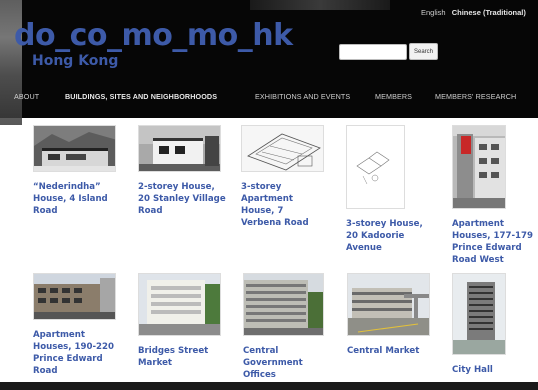  Describe the element at coordinates (475, 96) in the screenshot. I see `nav-members-research: Members' Research` at that location.